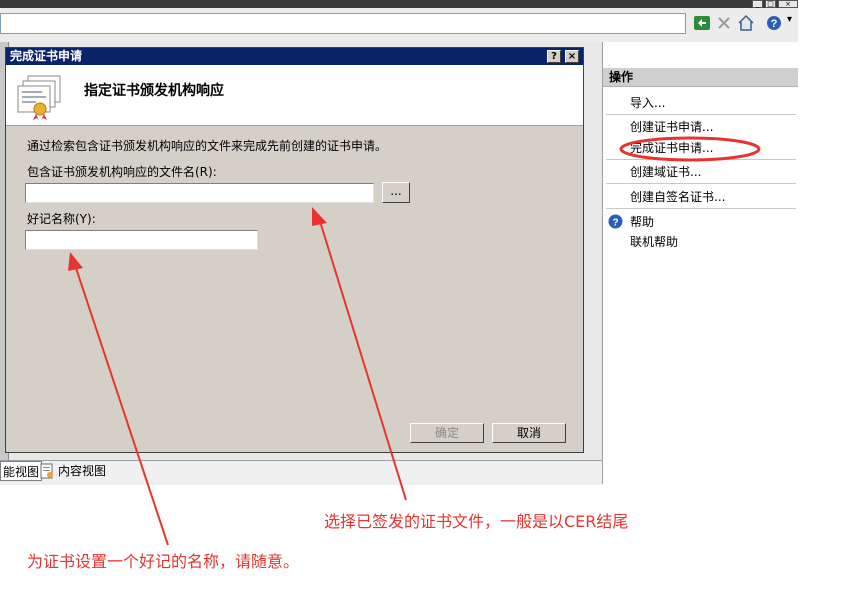 This screenshot has width=849, height=606. What do you see at coordinates (476, 521) in the screenshot?
I see `file-annotation-text: 选择已签发的证书文件，一般是以CER结尾` at bounding box center [476, 521].